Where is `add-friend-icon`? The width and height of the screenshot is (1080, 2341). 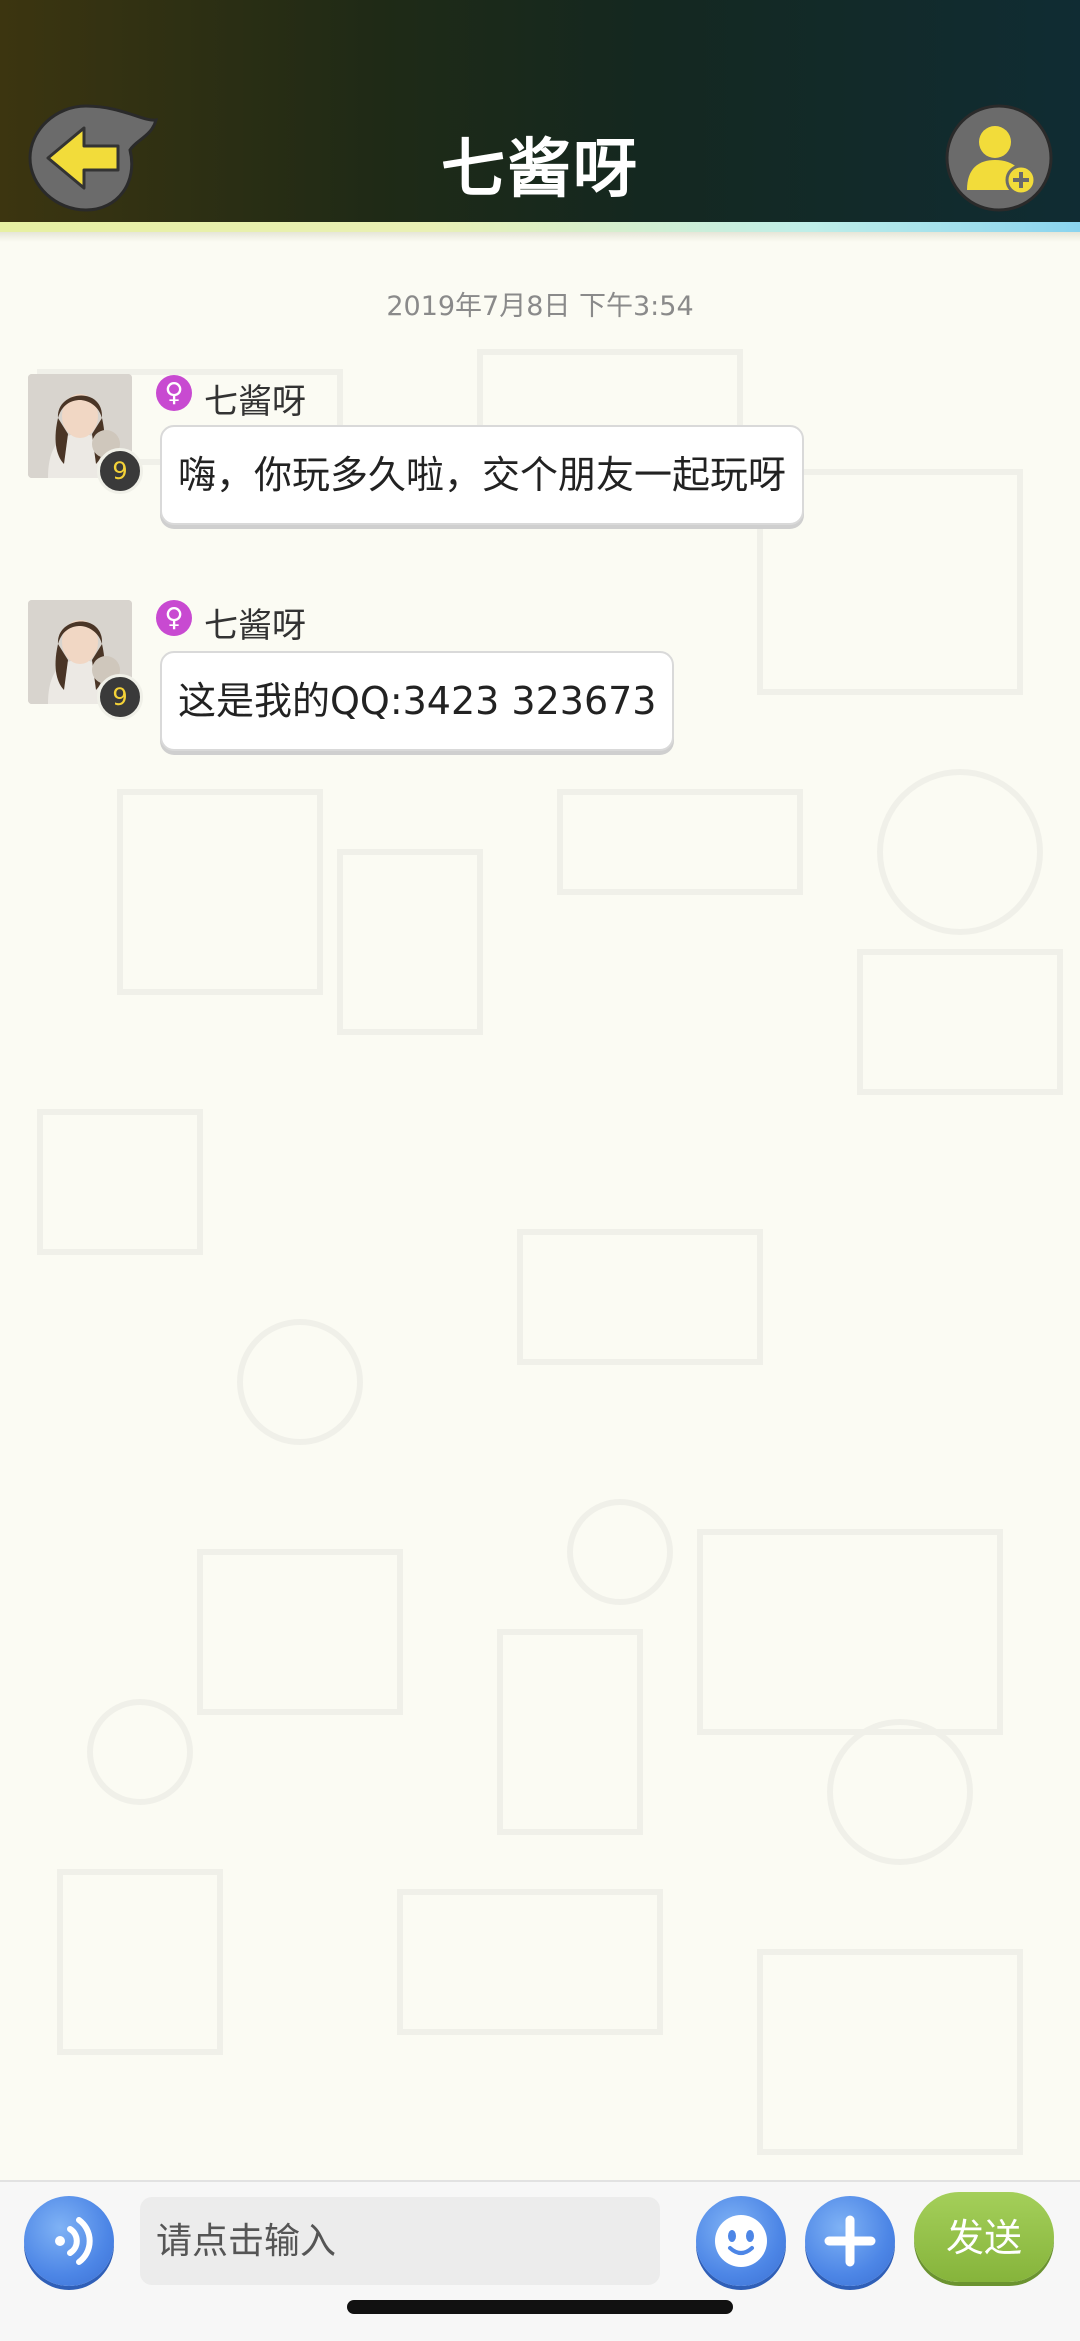 add-friend-icon is located at coordinates (999, 158).